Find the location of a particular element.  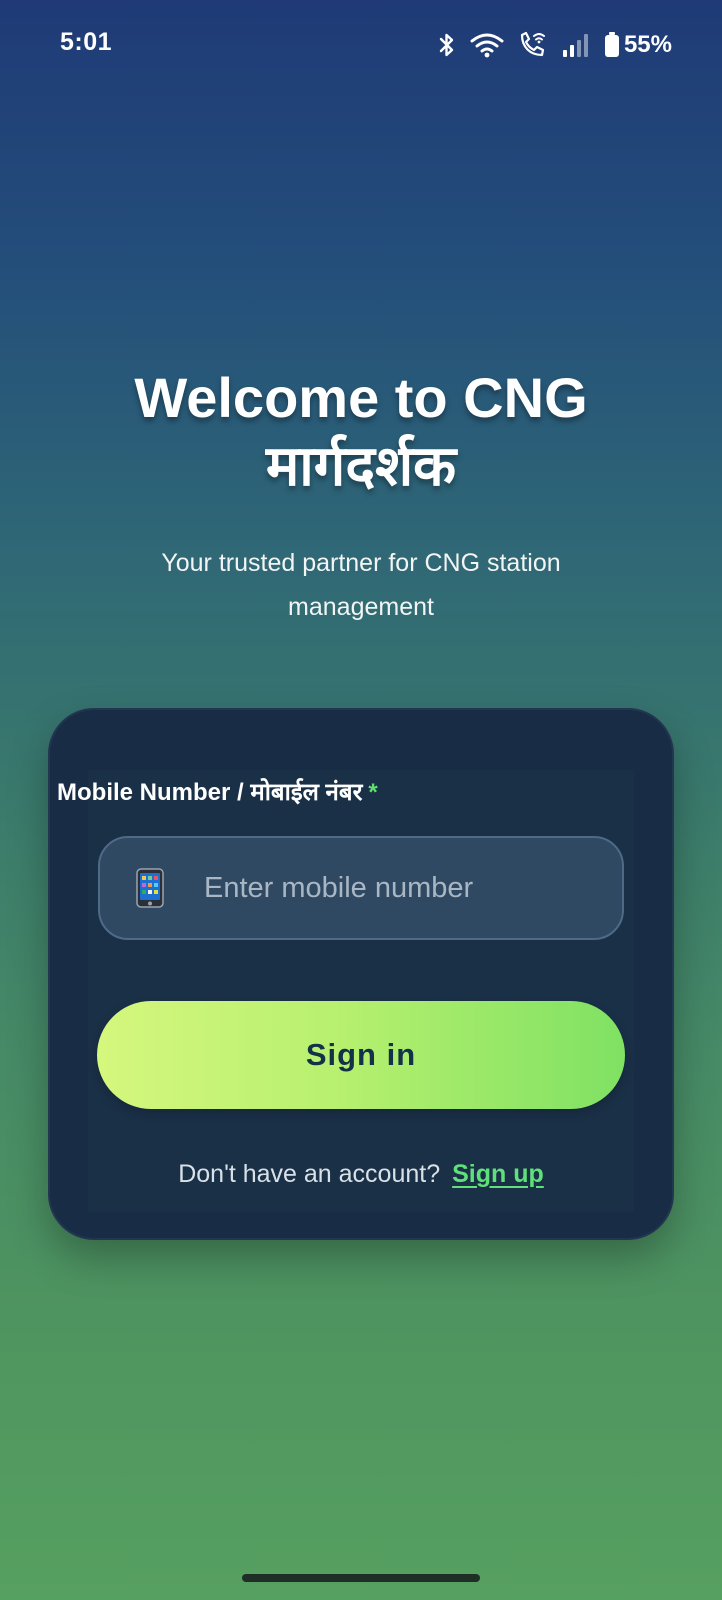

welcome-title-line2: मार्गदर्शक is located at coordinates (361, 465).